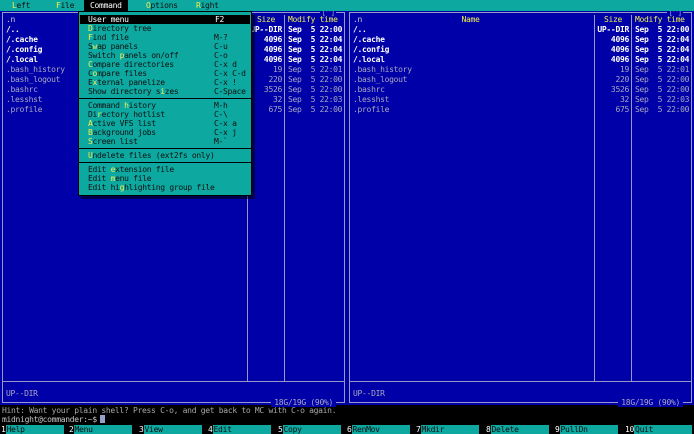 This screenshot has height=434, width=694. What do you see at coordinates (165, 105) in the screenshot?
I see `menu-item-command-history: Command history M-h` at bounding box center [165, 105].